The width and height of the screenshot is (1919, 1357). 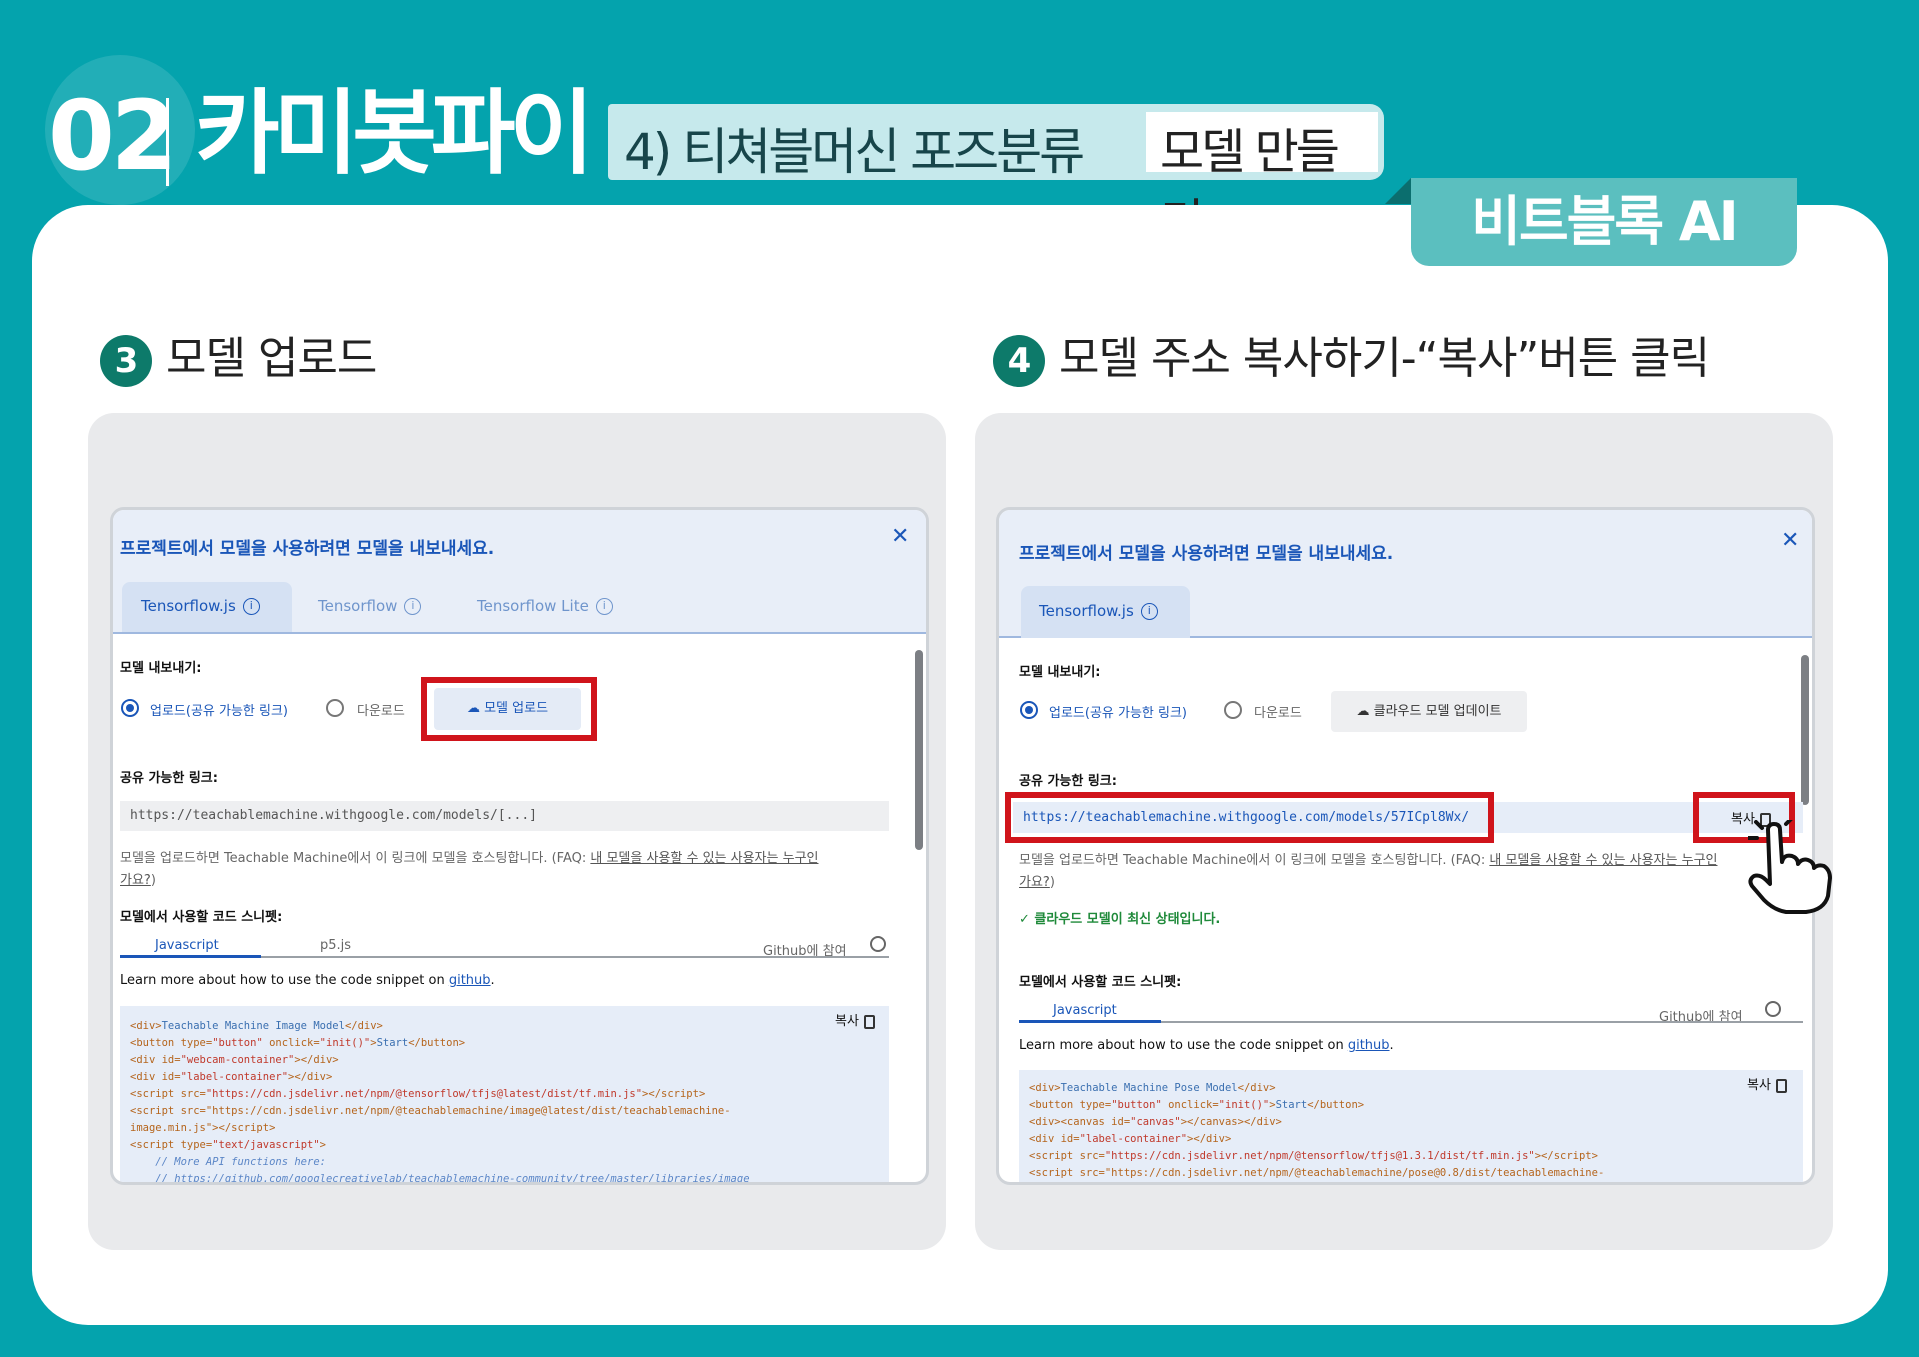 What do you see at coordinates (1384, 358) in the screenshot?
I see `step-title: 모델 주소 복사하기-“복사”버튼 클릭` at bounding box center [1384, 358].